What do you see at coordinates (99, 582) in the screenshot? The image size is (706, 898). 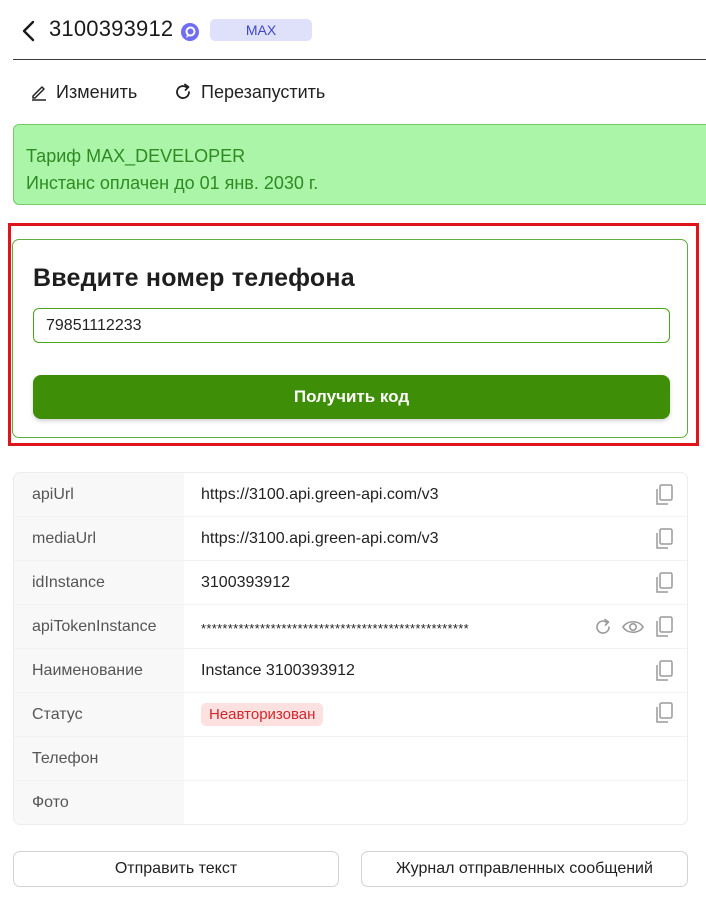 I see `row-key: idInstance` at bounding box center [99, 582].